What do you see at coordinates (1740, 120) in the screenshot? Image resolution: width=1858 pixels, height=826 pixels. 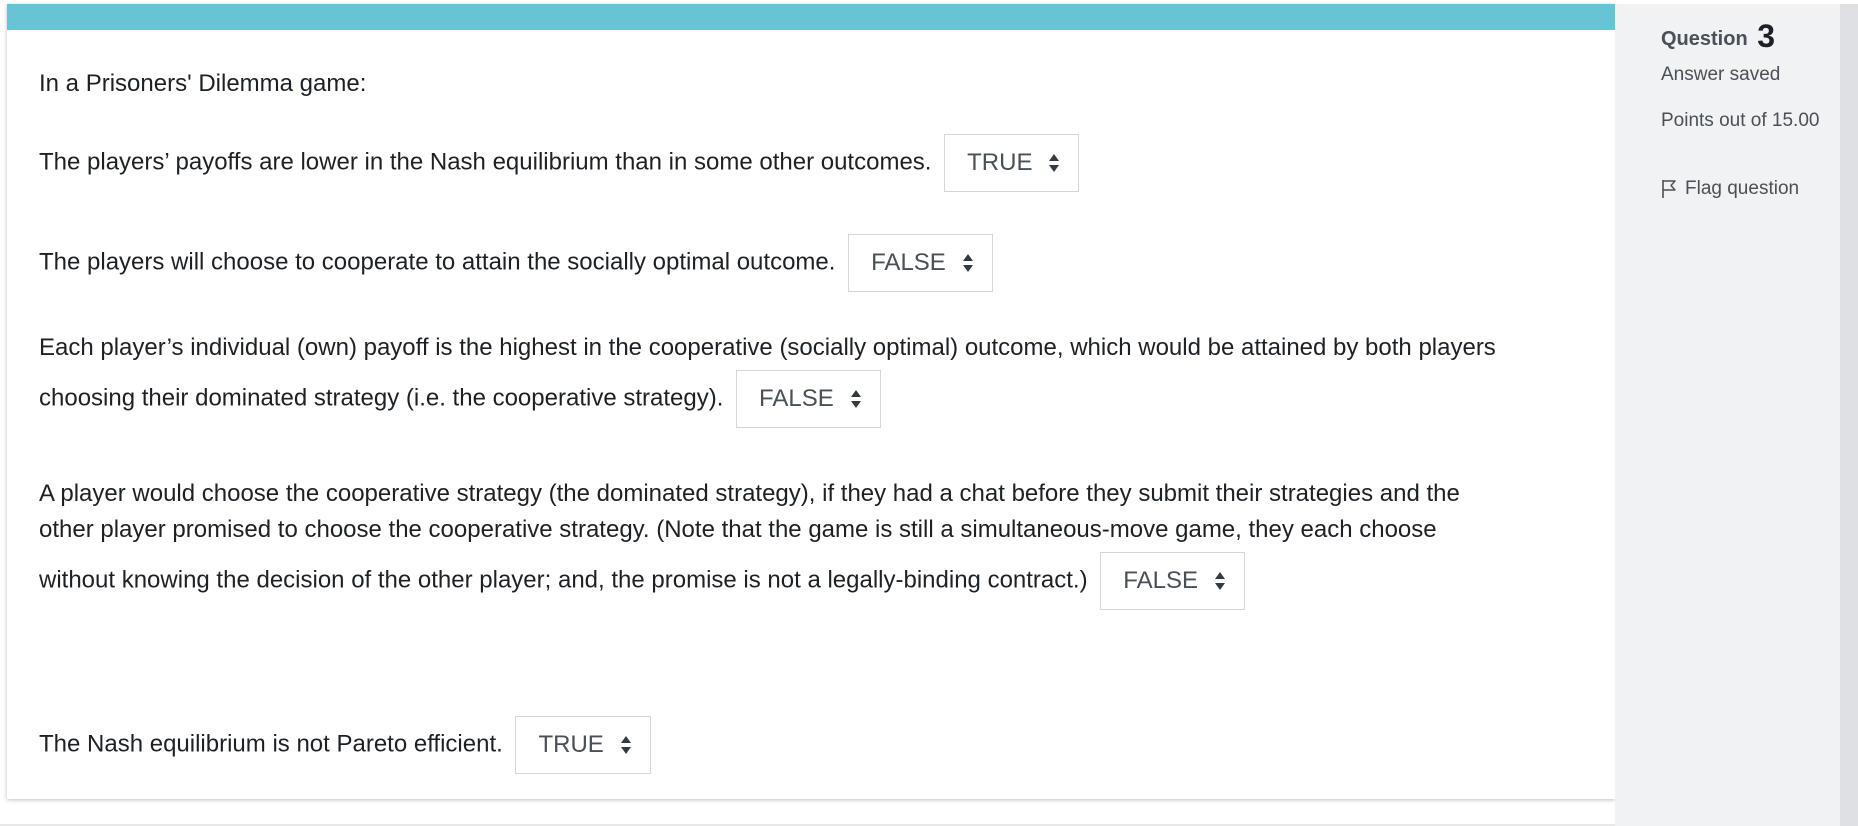 I see `points-info: Points out of 15.00` at bounding box center [1740, 120].